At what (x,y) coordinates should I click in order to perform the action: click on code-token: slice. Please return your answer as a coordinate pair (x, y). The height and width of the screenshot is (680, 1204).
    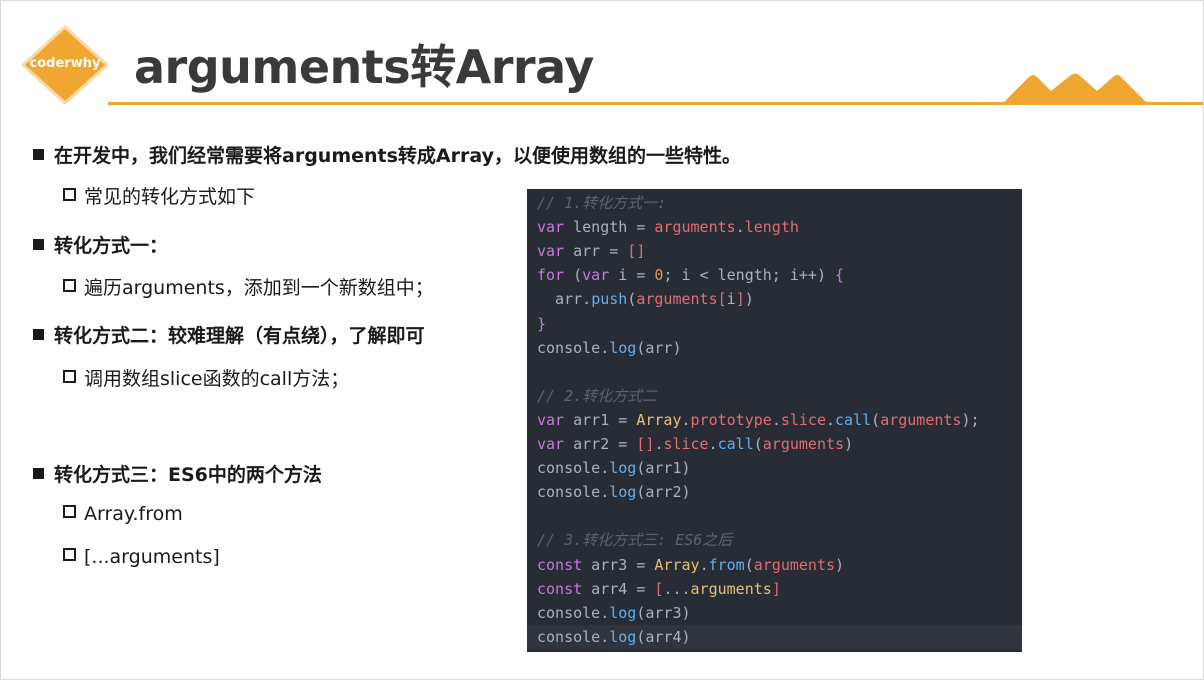
    Looking at the image, I should click on (803, 419).